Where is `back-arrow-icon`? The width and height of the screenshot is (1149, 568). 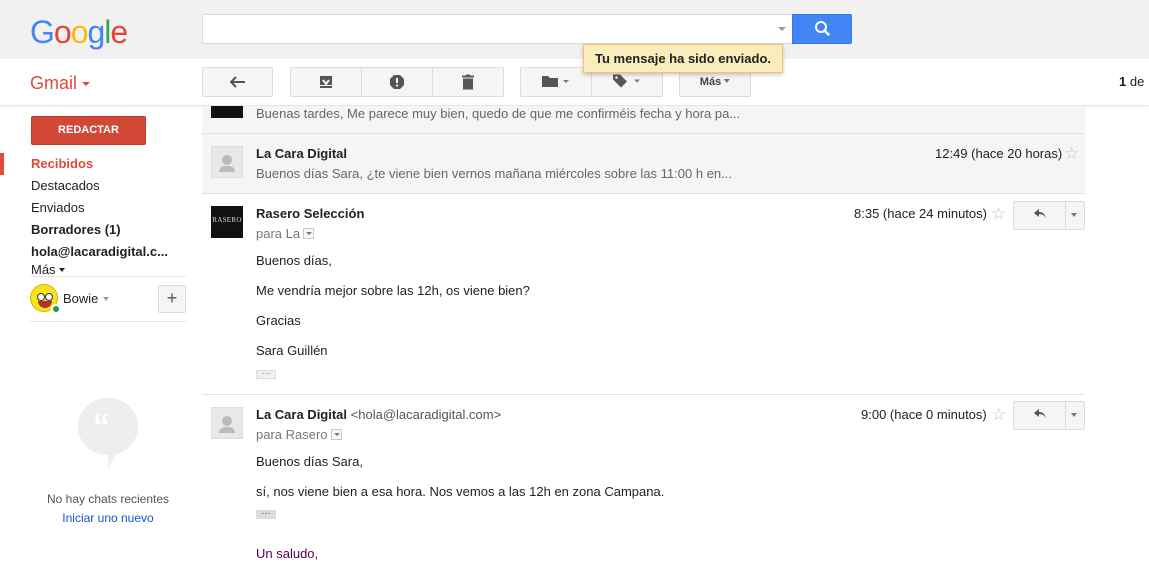 back-arrow-icon is located at coordinates (237, 82).